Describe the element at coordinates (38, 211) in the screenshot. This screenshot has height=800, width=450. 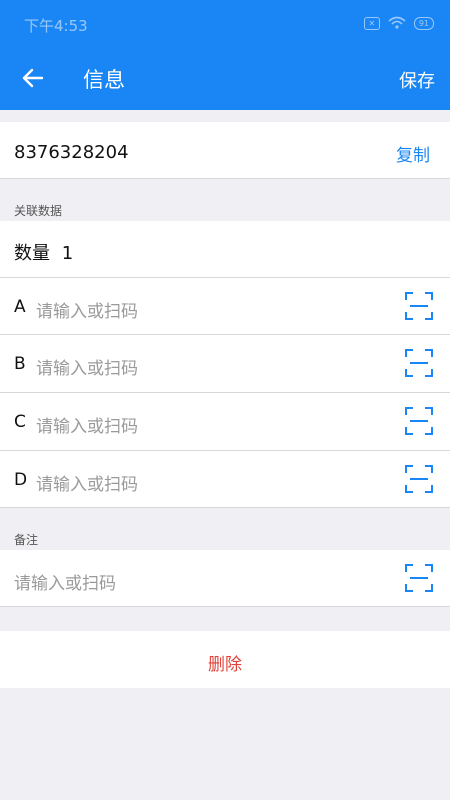
I see `related-section-label: 关联数据` at that location.